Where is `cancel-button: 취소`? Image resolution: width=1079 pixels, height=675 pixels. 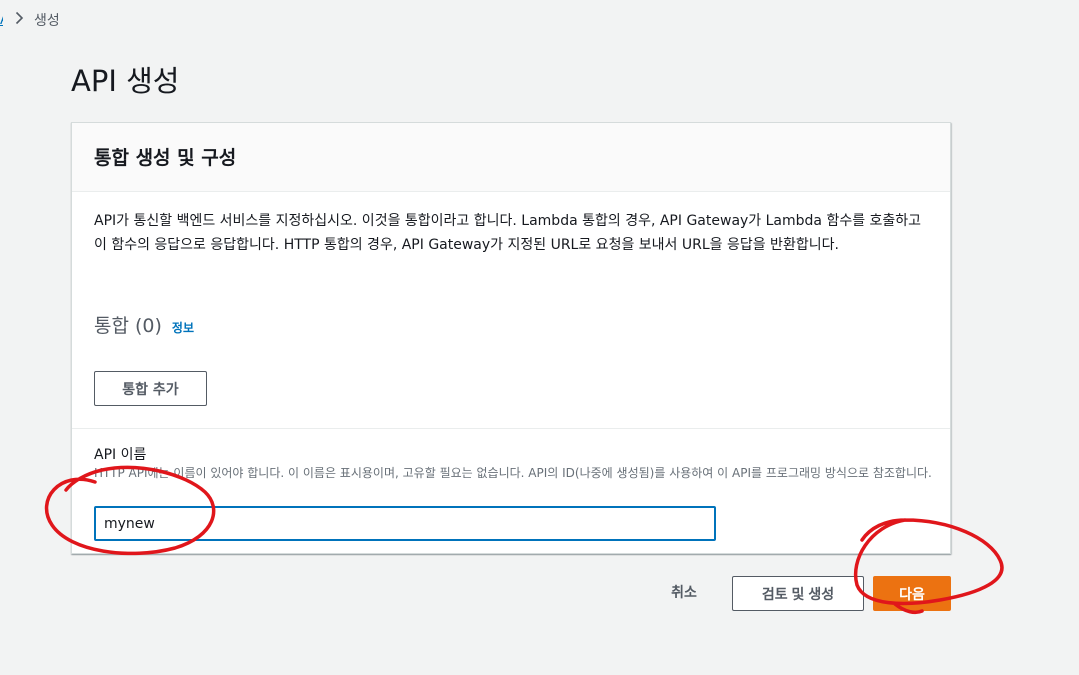 cancel-button: 취소 is located at coordinates (684, 592).